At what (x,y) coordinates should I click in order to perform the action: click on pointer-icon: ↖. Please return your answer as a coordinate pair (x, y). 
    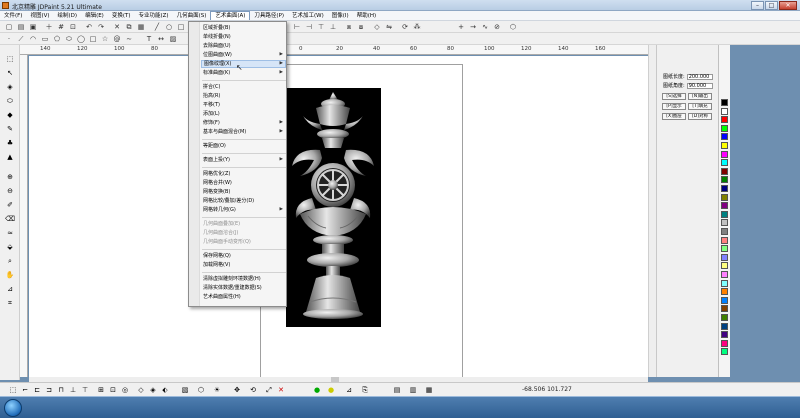
    Looking at the image, I should click on (10, 73).